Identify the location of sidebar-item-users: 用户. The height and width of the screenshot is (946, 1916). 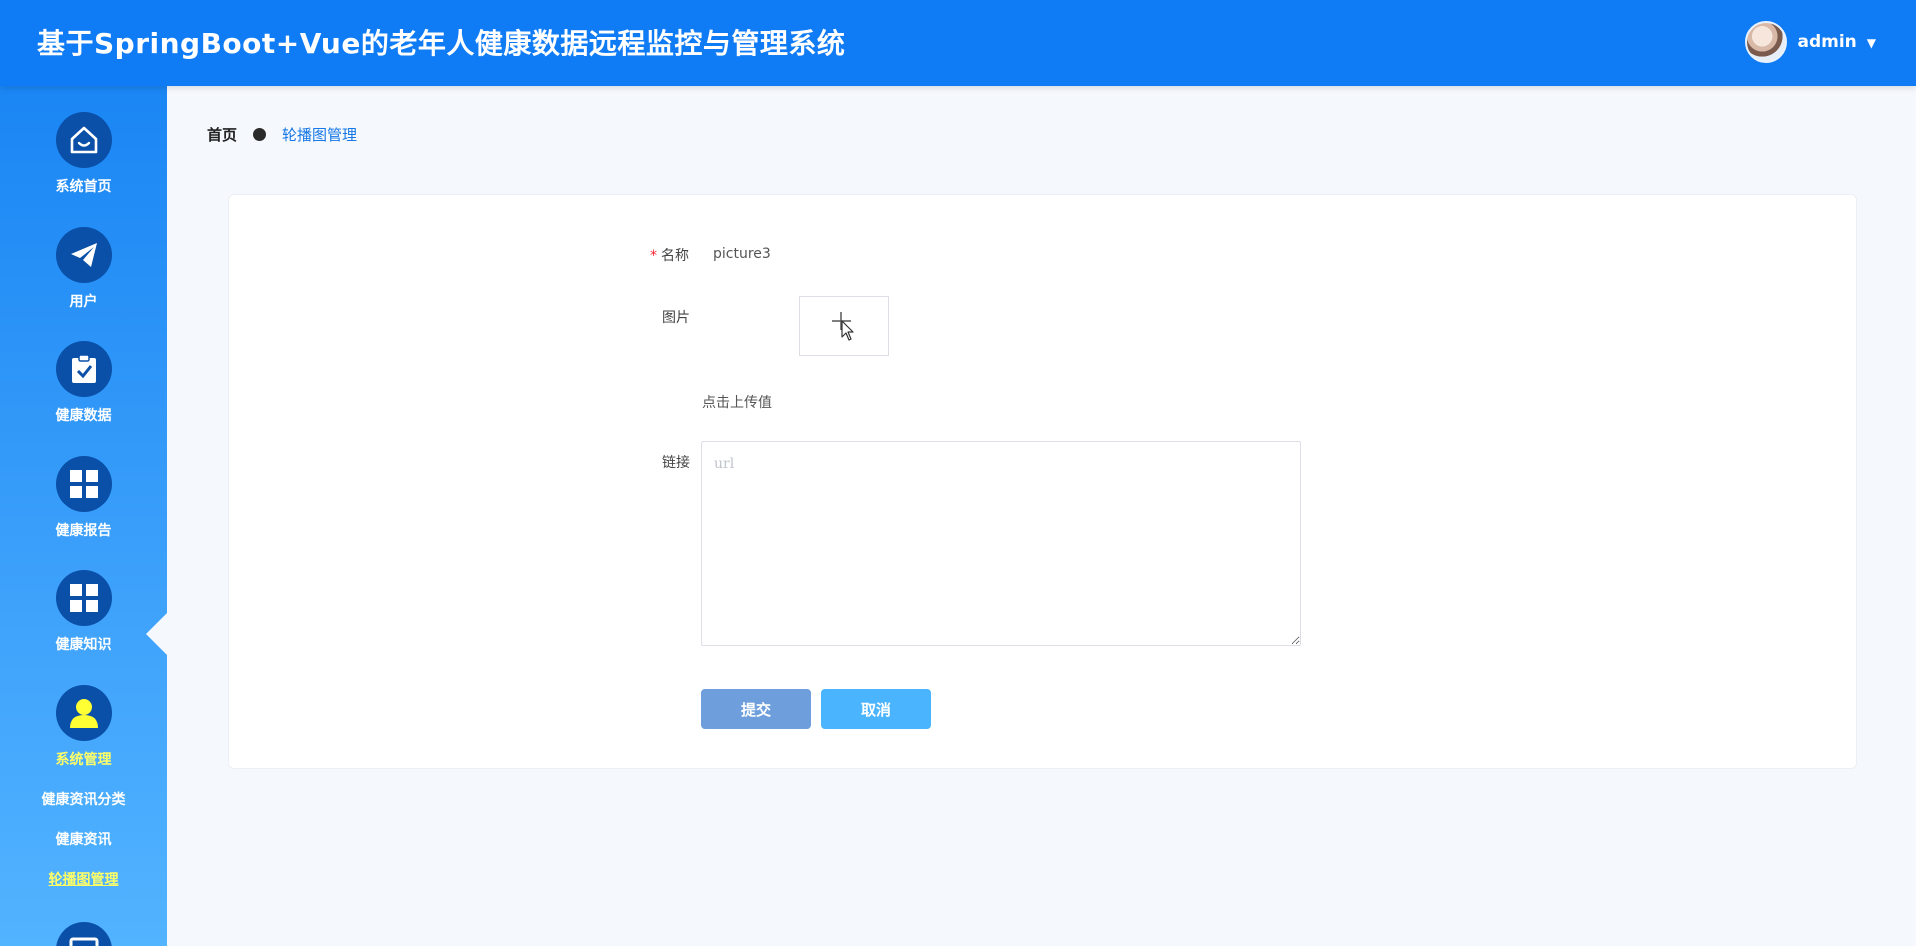
(83, 269).